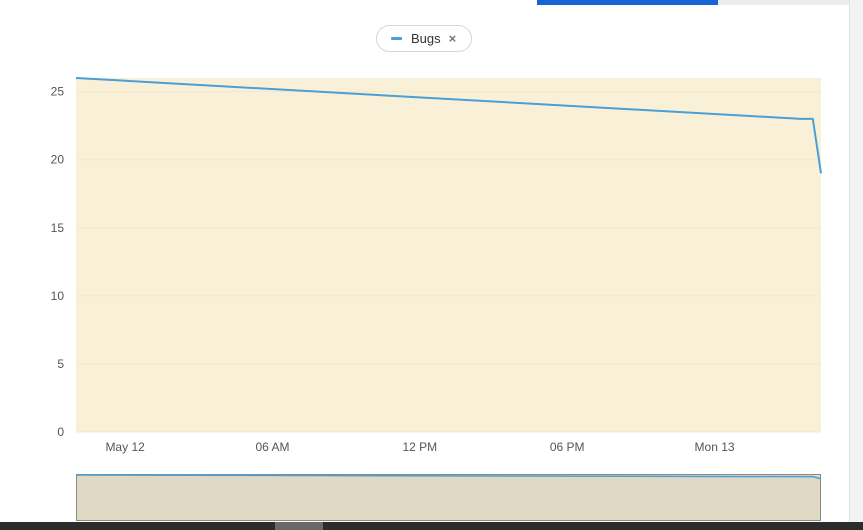  I want to click on navigator, so click(448, 497).